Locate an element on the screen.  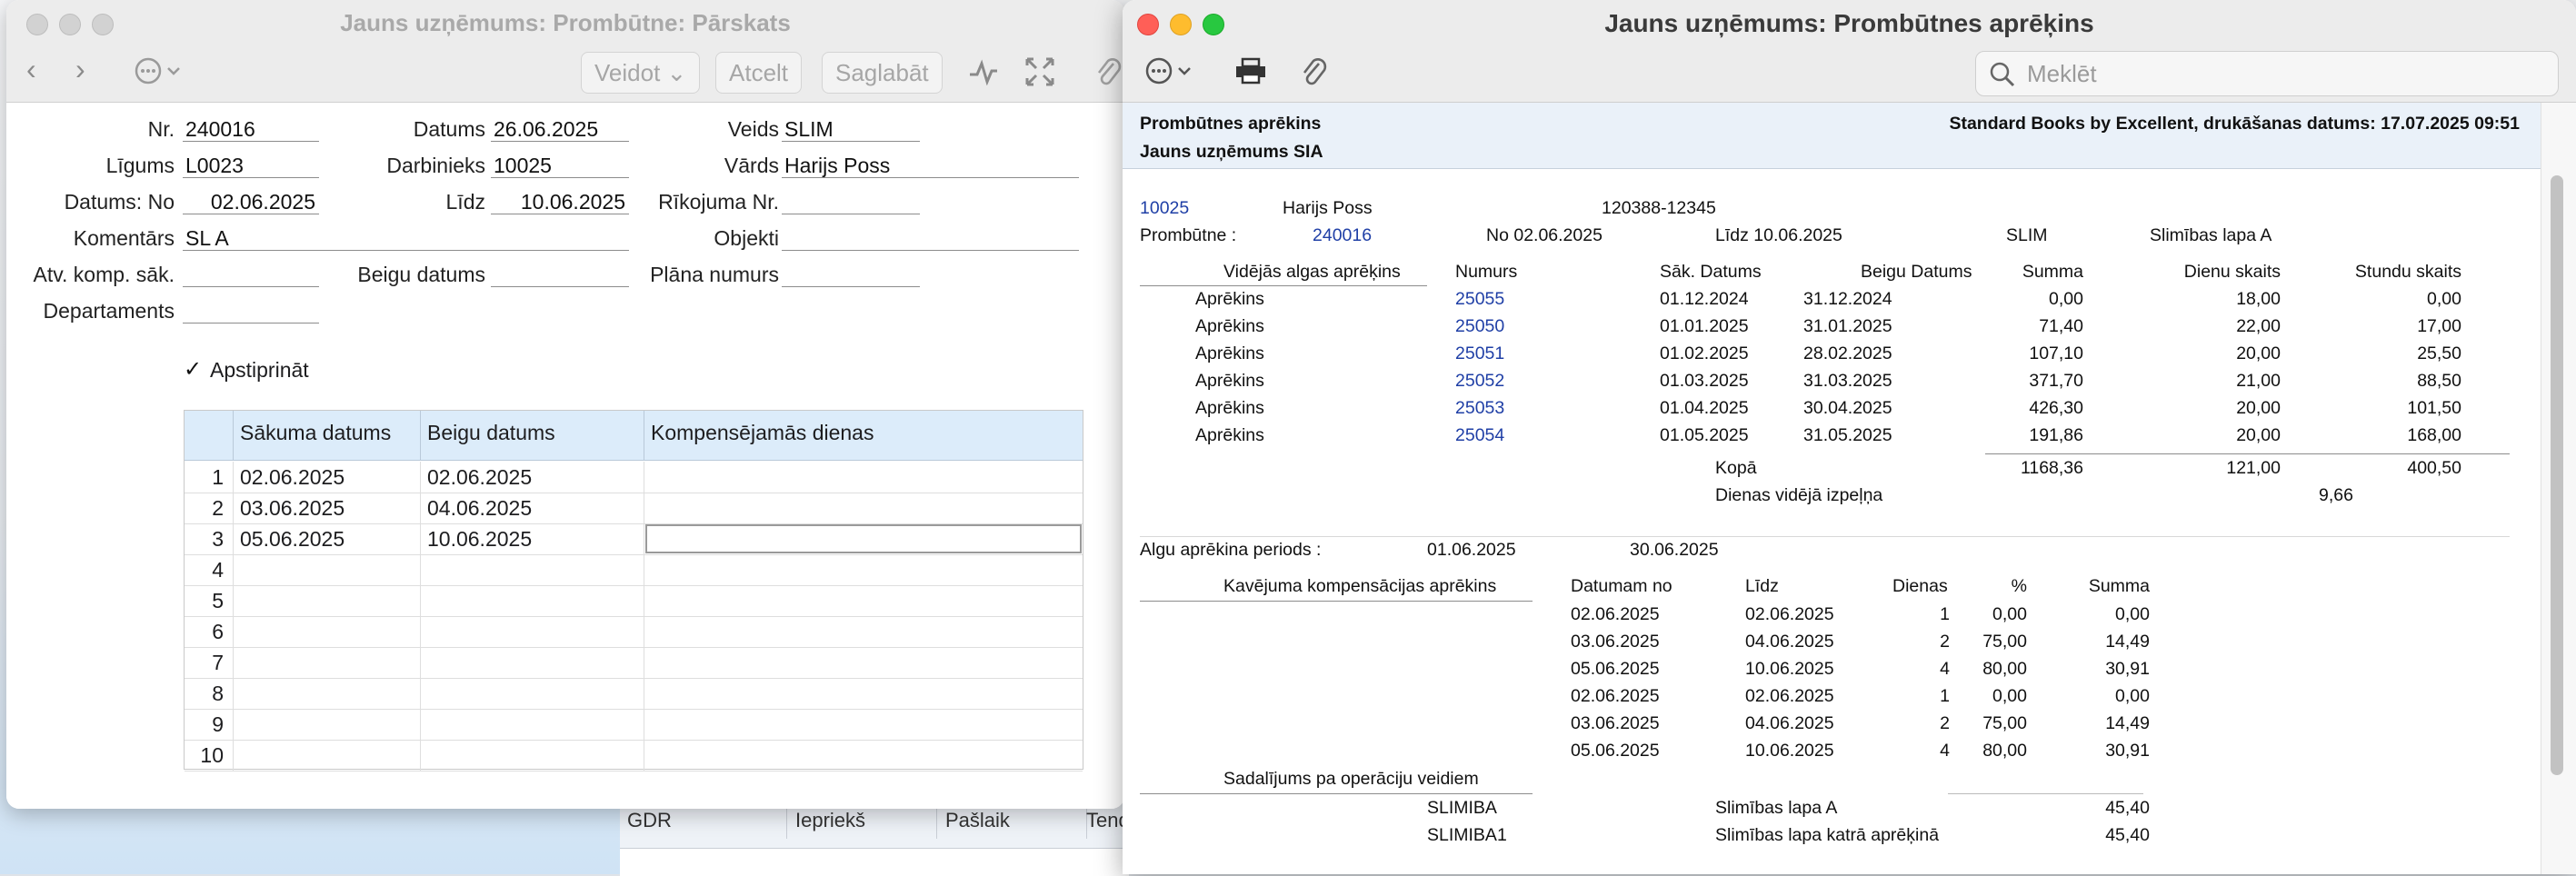
grid-row: 2 03.06.2025 04.06.2025 is located at coordinates (634, 509).